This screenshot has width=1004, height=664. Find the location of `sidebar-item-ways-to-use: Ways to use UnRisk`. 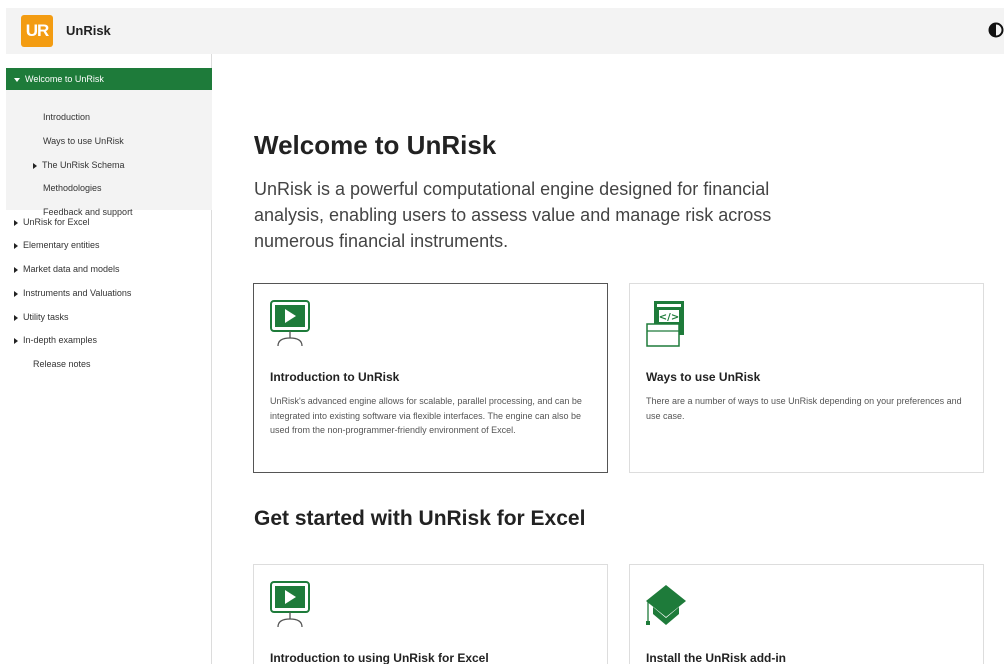

sidebar-item-ways-to-use: Ways to use UnRisk is located at coordinates (83, 141).